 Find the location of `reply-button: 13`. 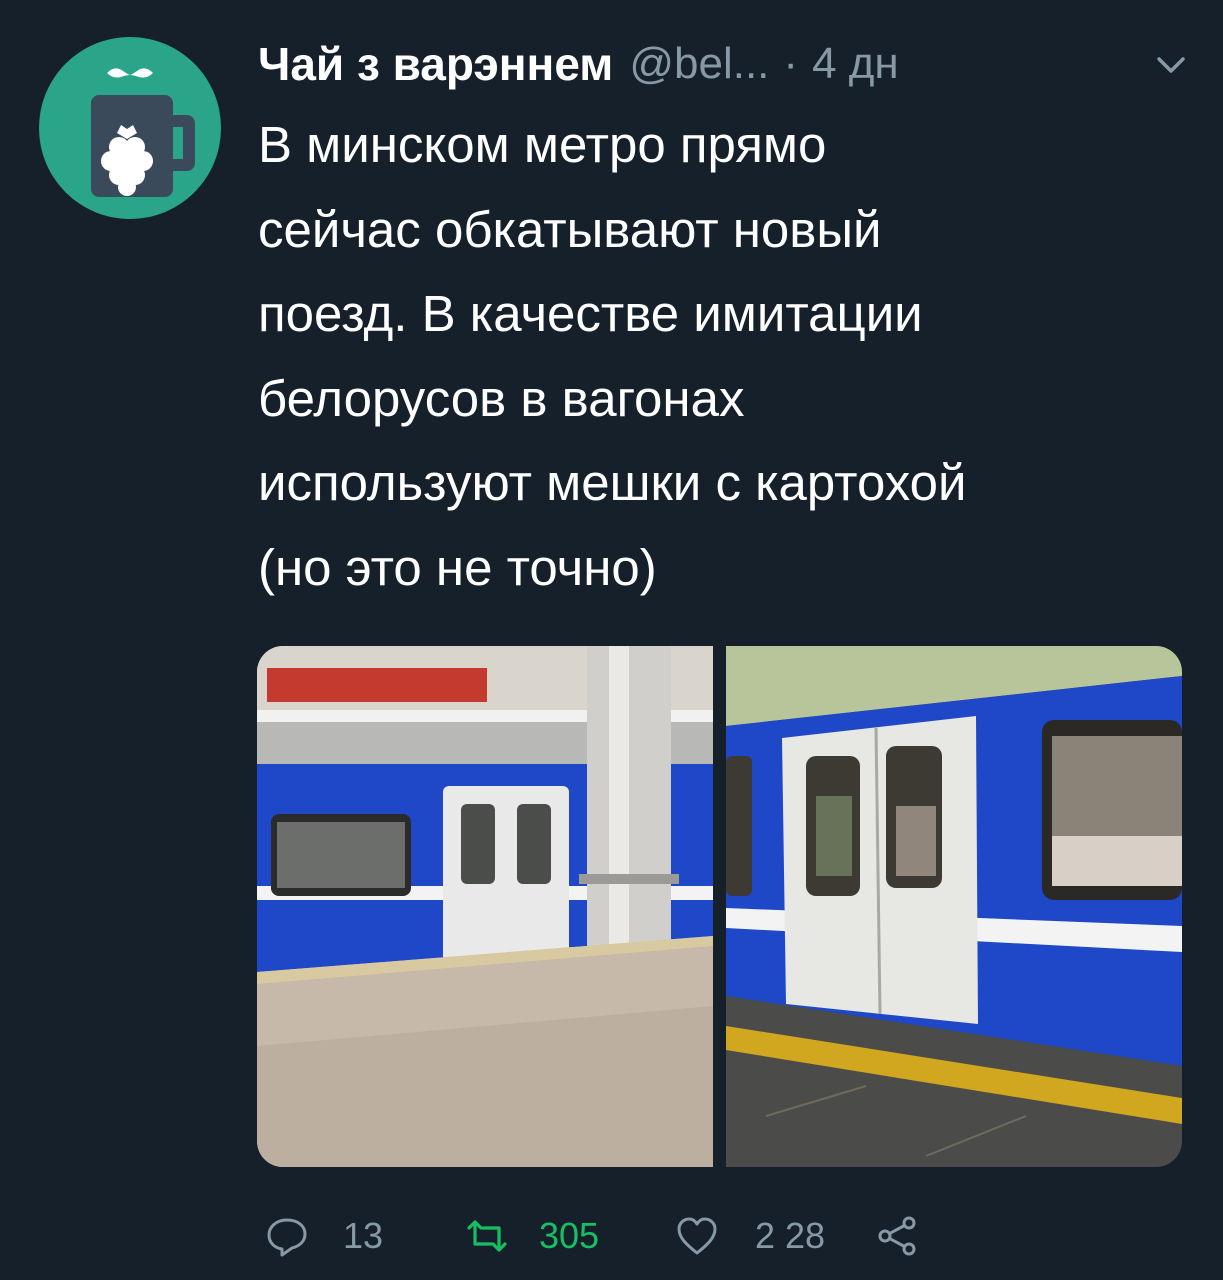

reply-button: 13 is located at coordinates (365, 1236).